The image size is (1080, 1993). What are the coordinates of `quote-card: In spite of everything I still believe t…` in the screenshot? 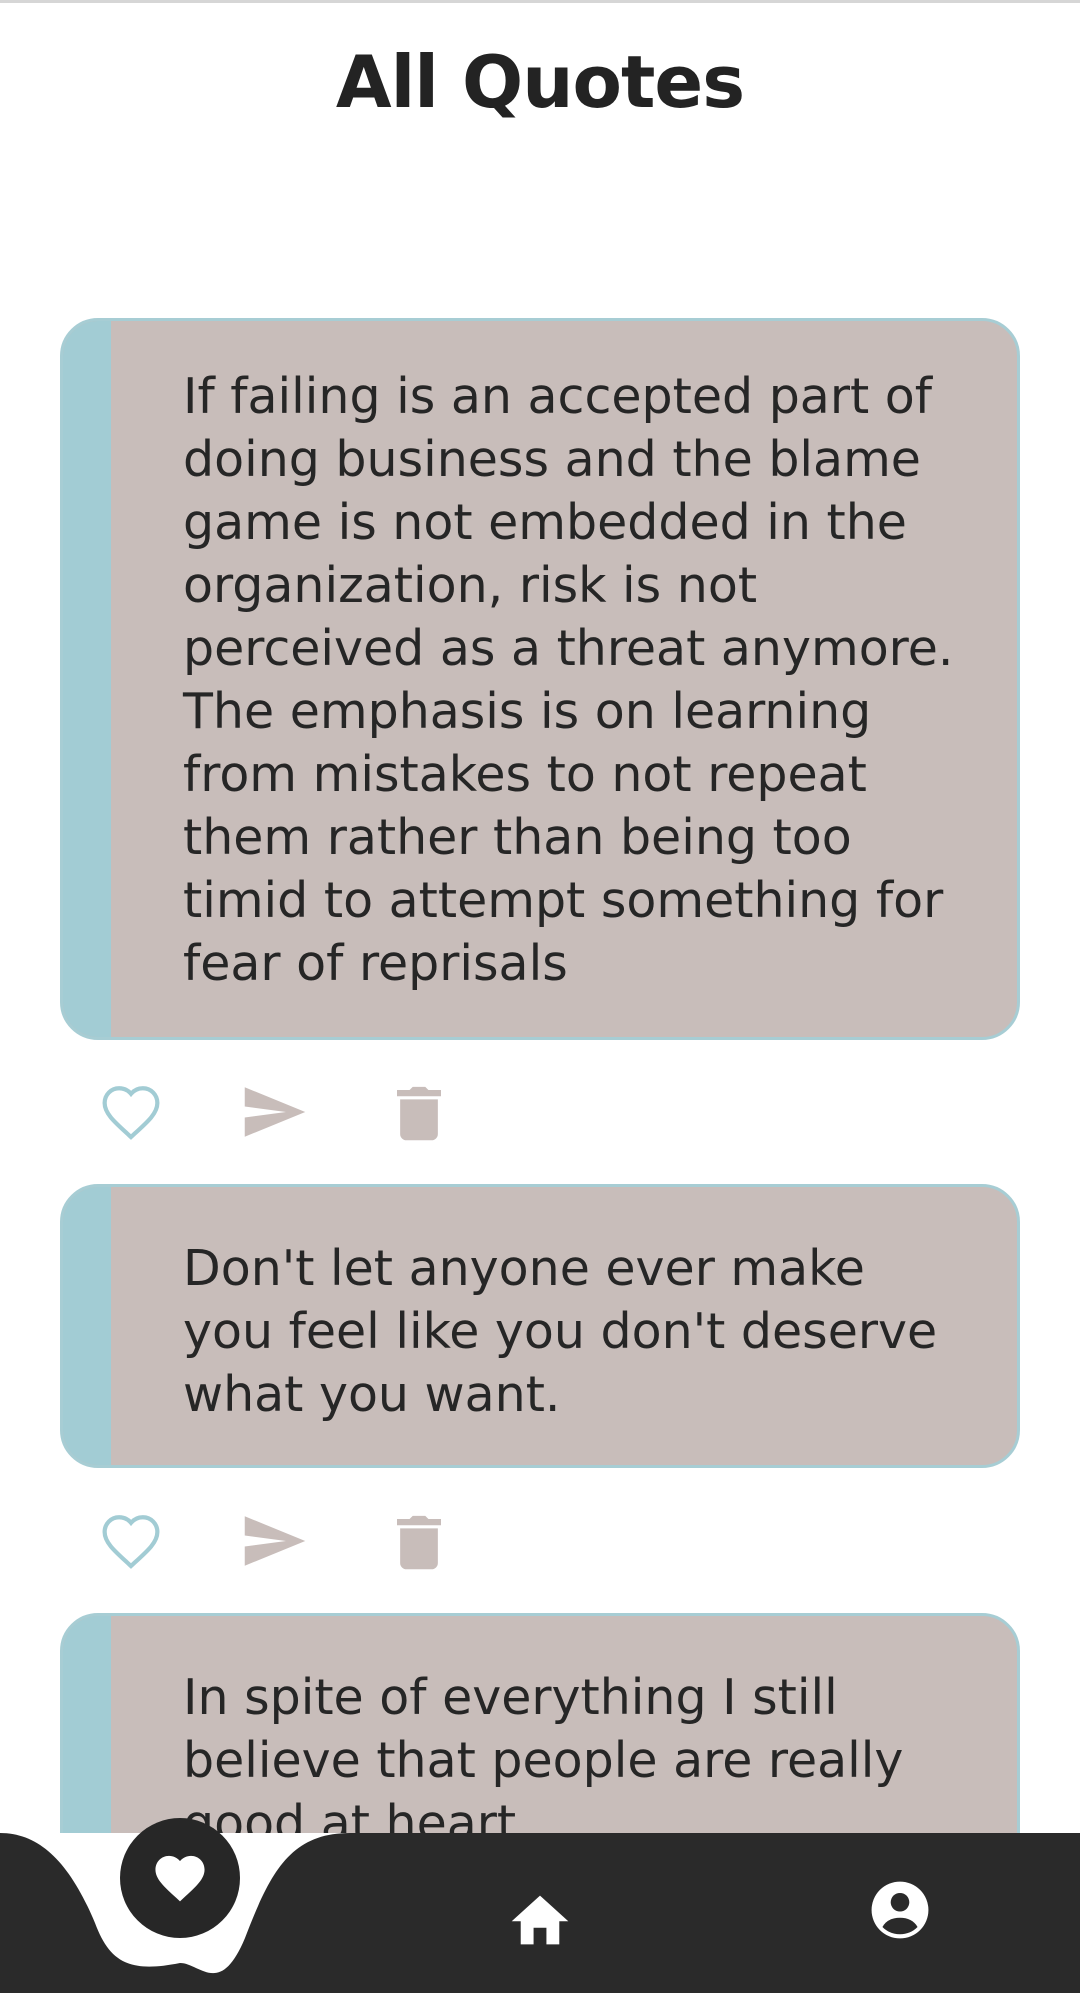 It's located at (540, 1723).